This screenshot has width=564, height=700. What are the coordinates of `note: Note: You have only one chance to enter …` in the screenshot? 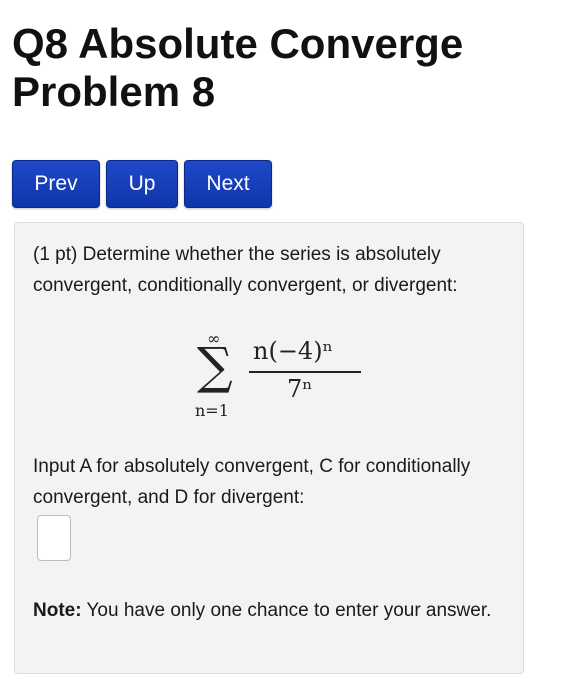 It's located at (273, 610).